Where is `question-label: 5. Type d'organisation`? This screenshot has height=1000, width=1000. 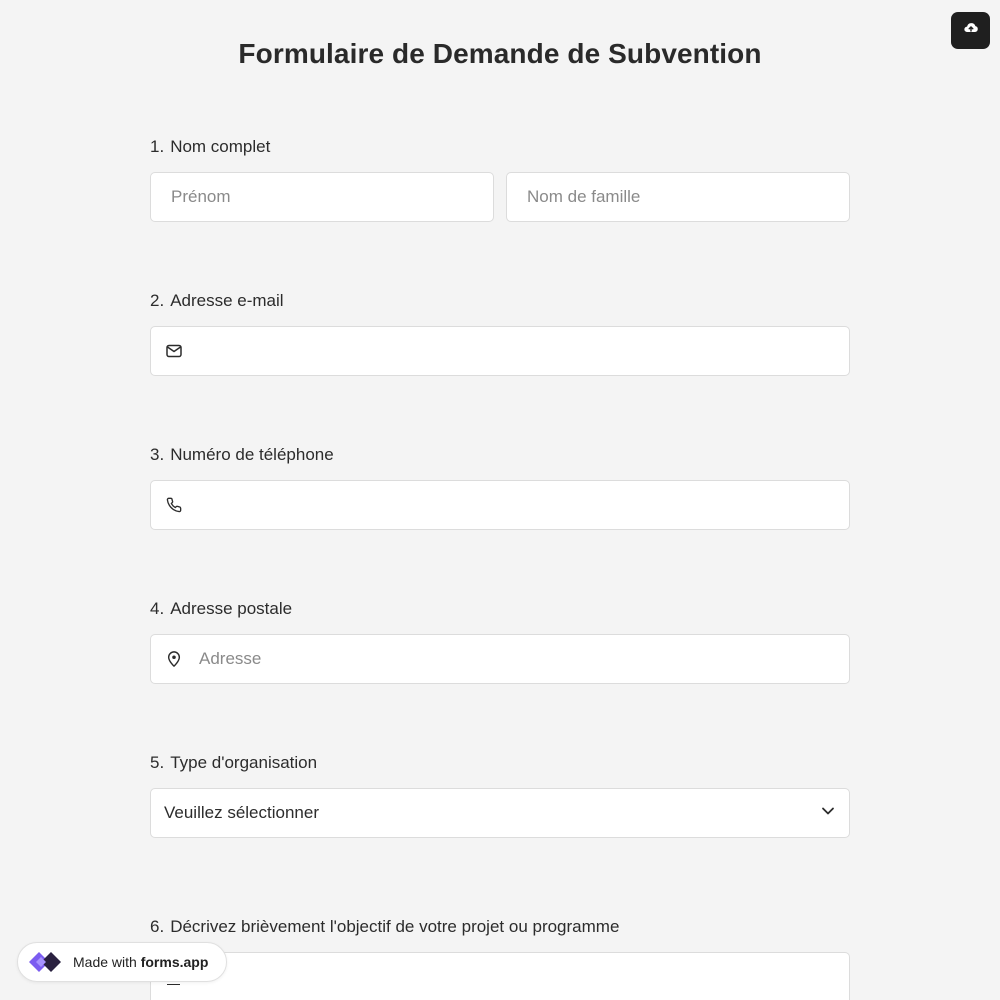
question-label: 5. Type d'organisation is located at coordinates (500, 763).